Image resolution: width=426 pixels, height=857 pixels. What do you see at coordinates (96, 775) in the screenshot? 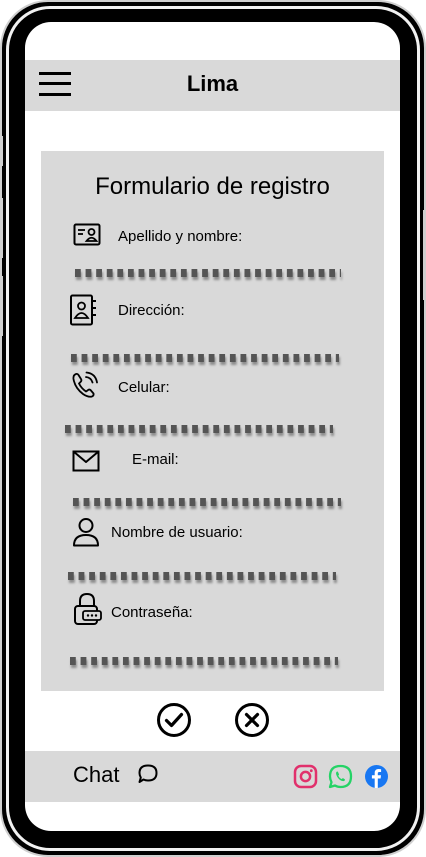
I see `chat-label: Chat` at bounding box center [96, 775].